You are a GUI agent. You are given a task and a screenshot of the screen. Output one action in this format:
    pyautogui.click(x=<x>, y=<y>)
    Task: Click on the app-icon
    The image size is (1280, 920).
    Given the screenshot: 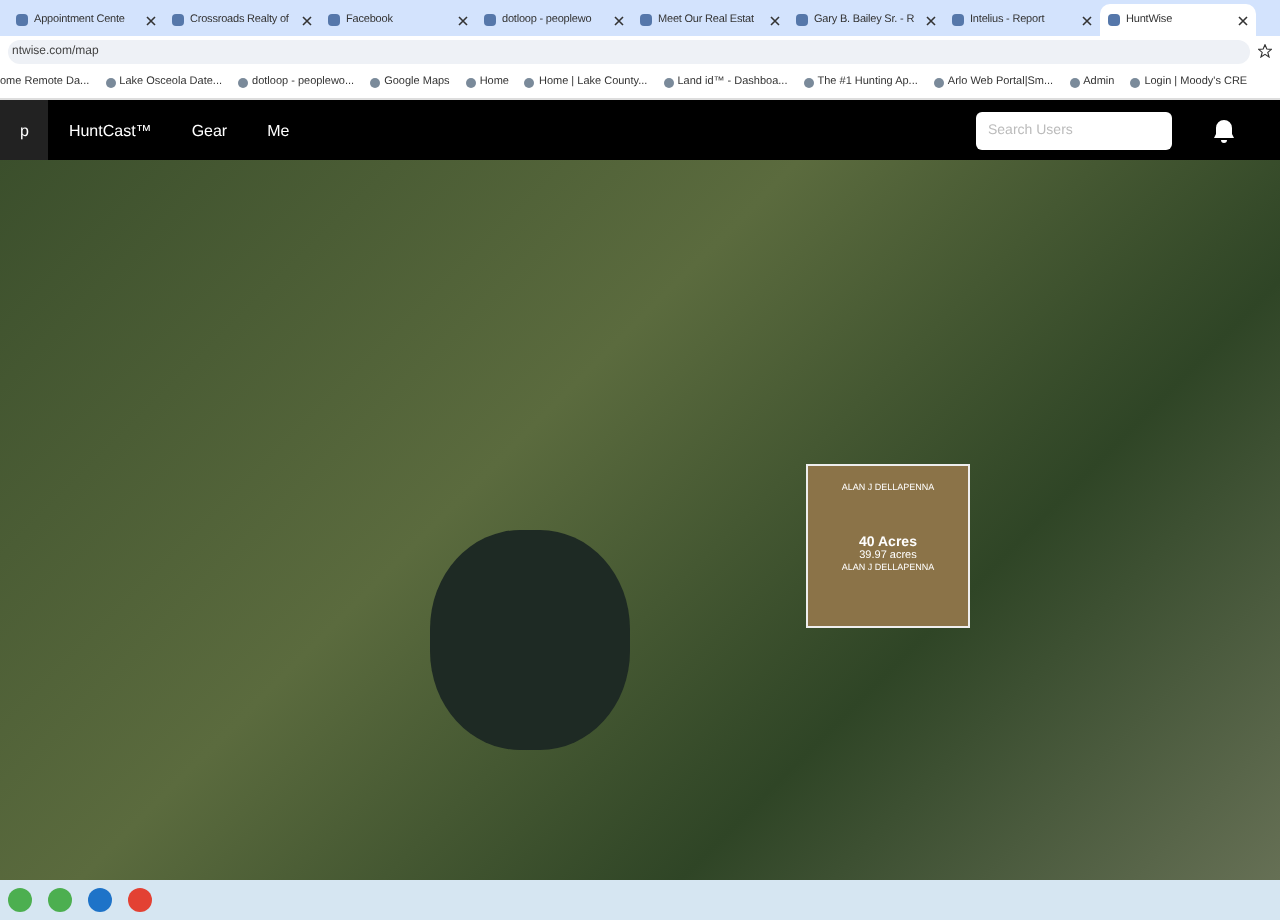 What is the action you would take?
    pyautogui.click(x=100, y=900)
    